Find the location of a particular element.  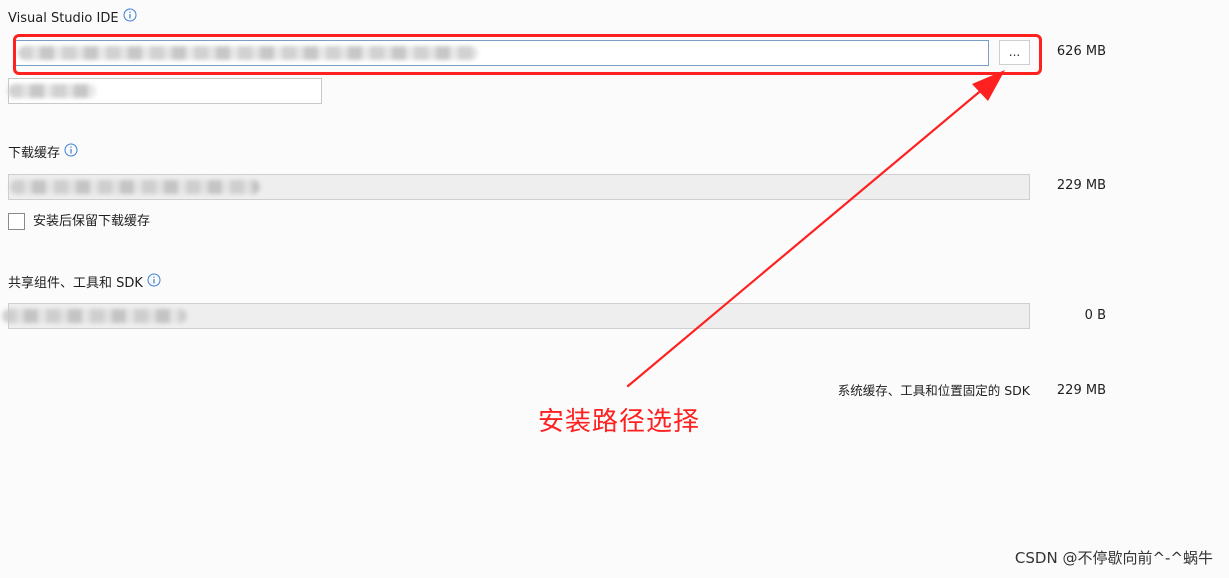

download-cache-size-label: 229 MB is located at coordinates (1081, 185).